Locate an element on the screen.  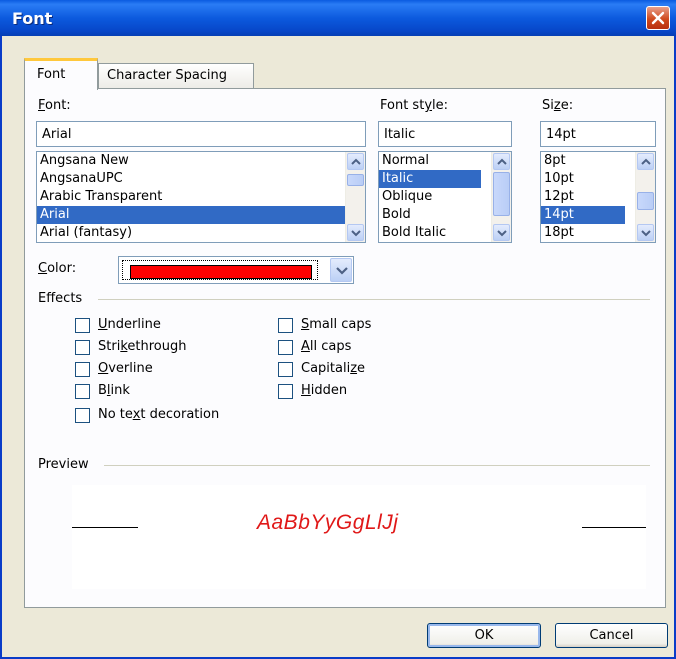
size-input: 14pt is located at coordinates (598, 134).